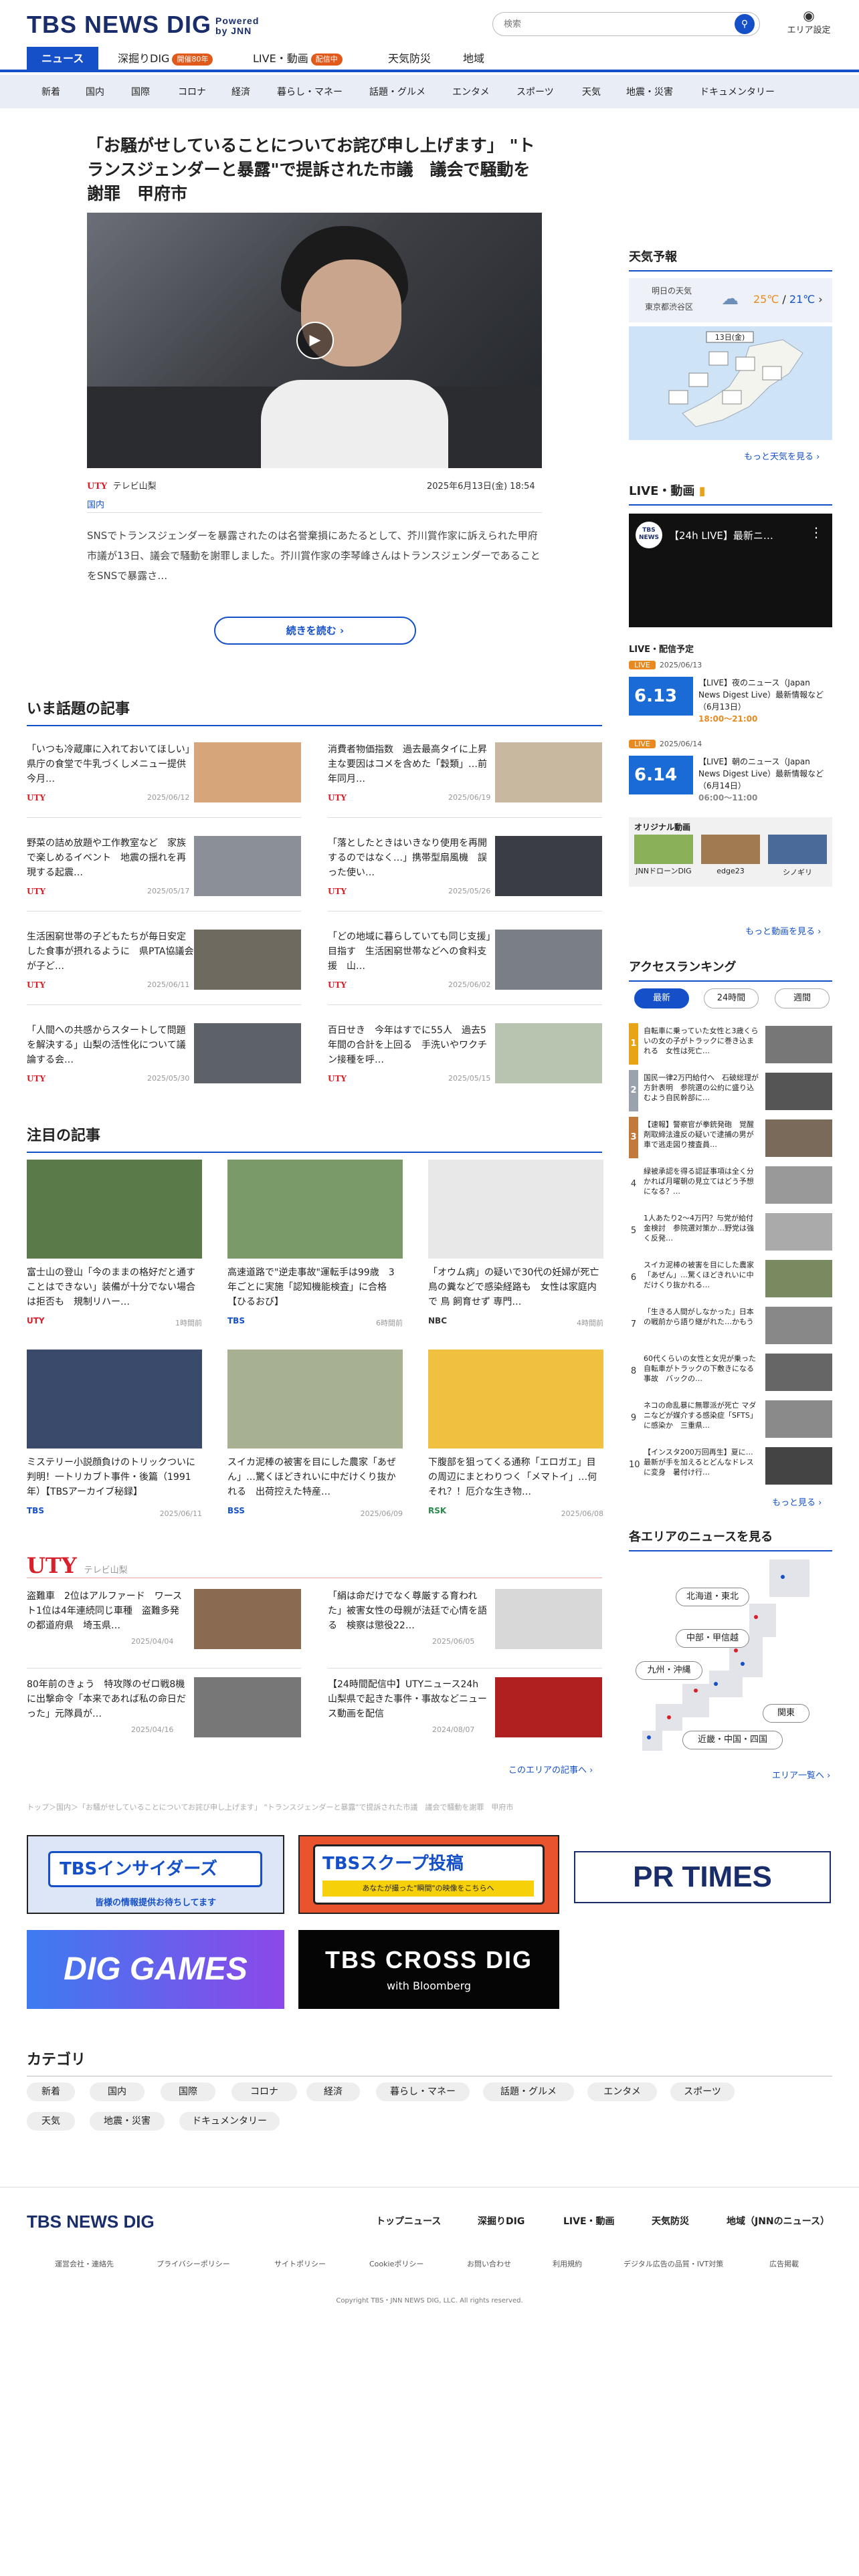 The image size is (859, 2576). I want to click on area-more-link: エリア一覧へ ›, so click(801, 1774).